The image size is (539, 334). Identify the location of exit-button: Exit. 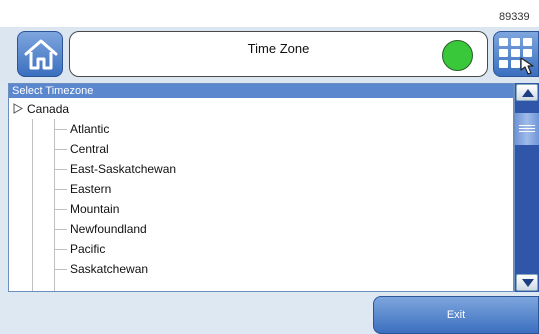
(456, 315).